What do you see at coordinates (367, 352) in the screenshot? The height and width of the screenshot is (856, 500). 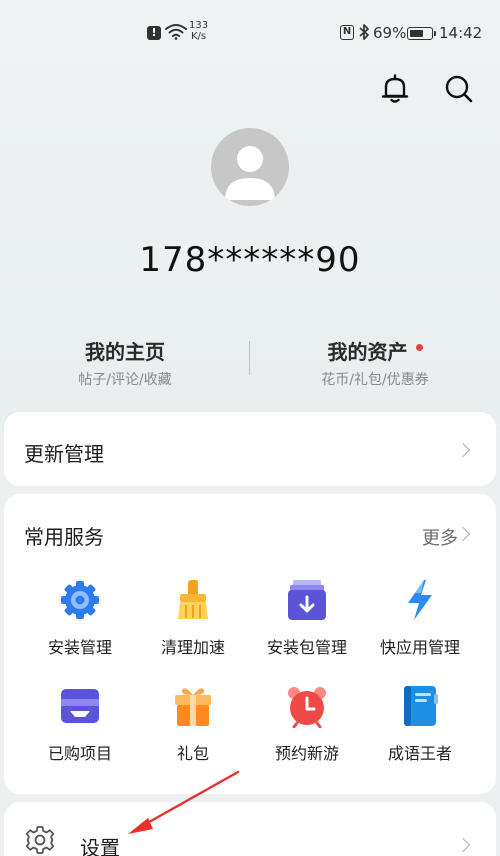 I see `my-assets-title: 我的资产` at bounding box center [367, 352].